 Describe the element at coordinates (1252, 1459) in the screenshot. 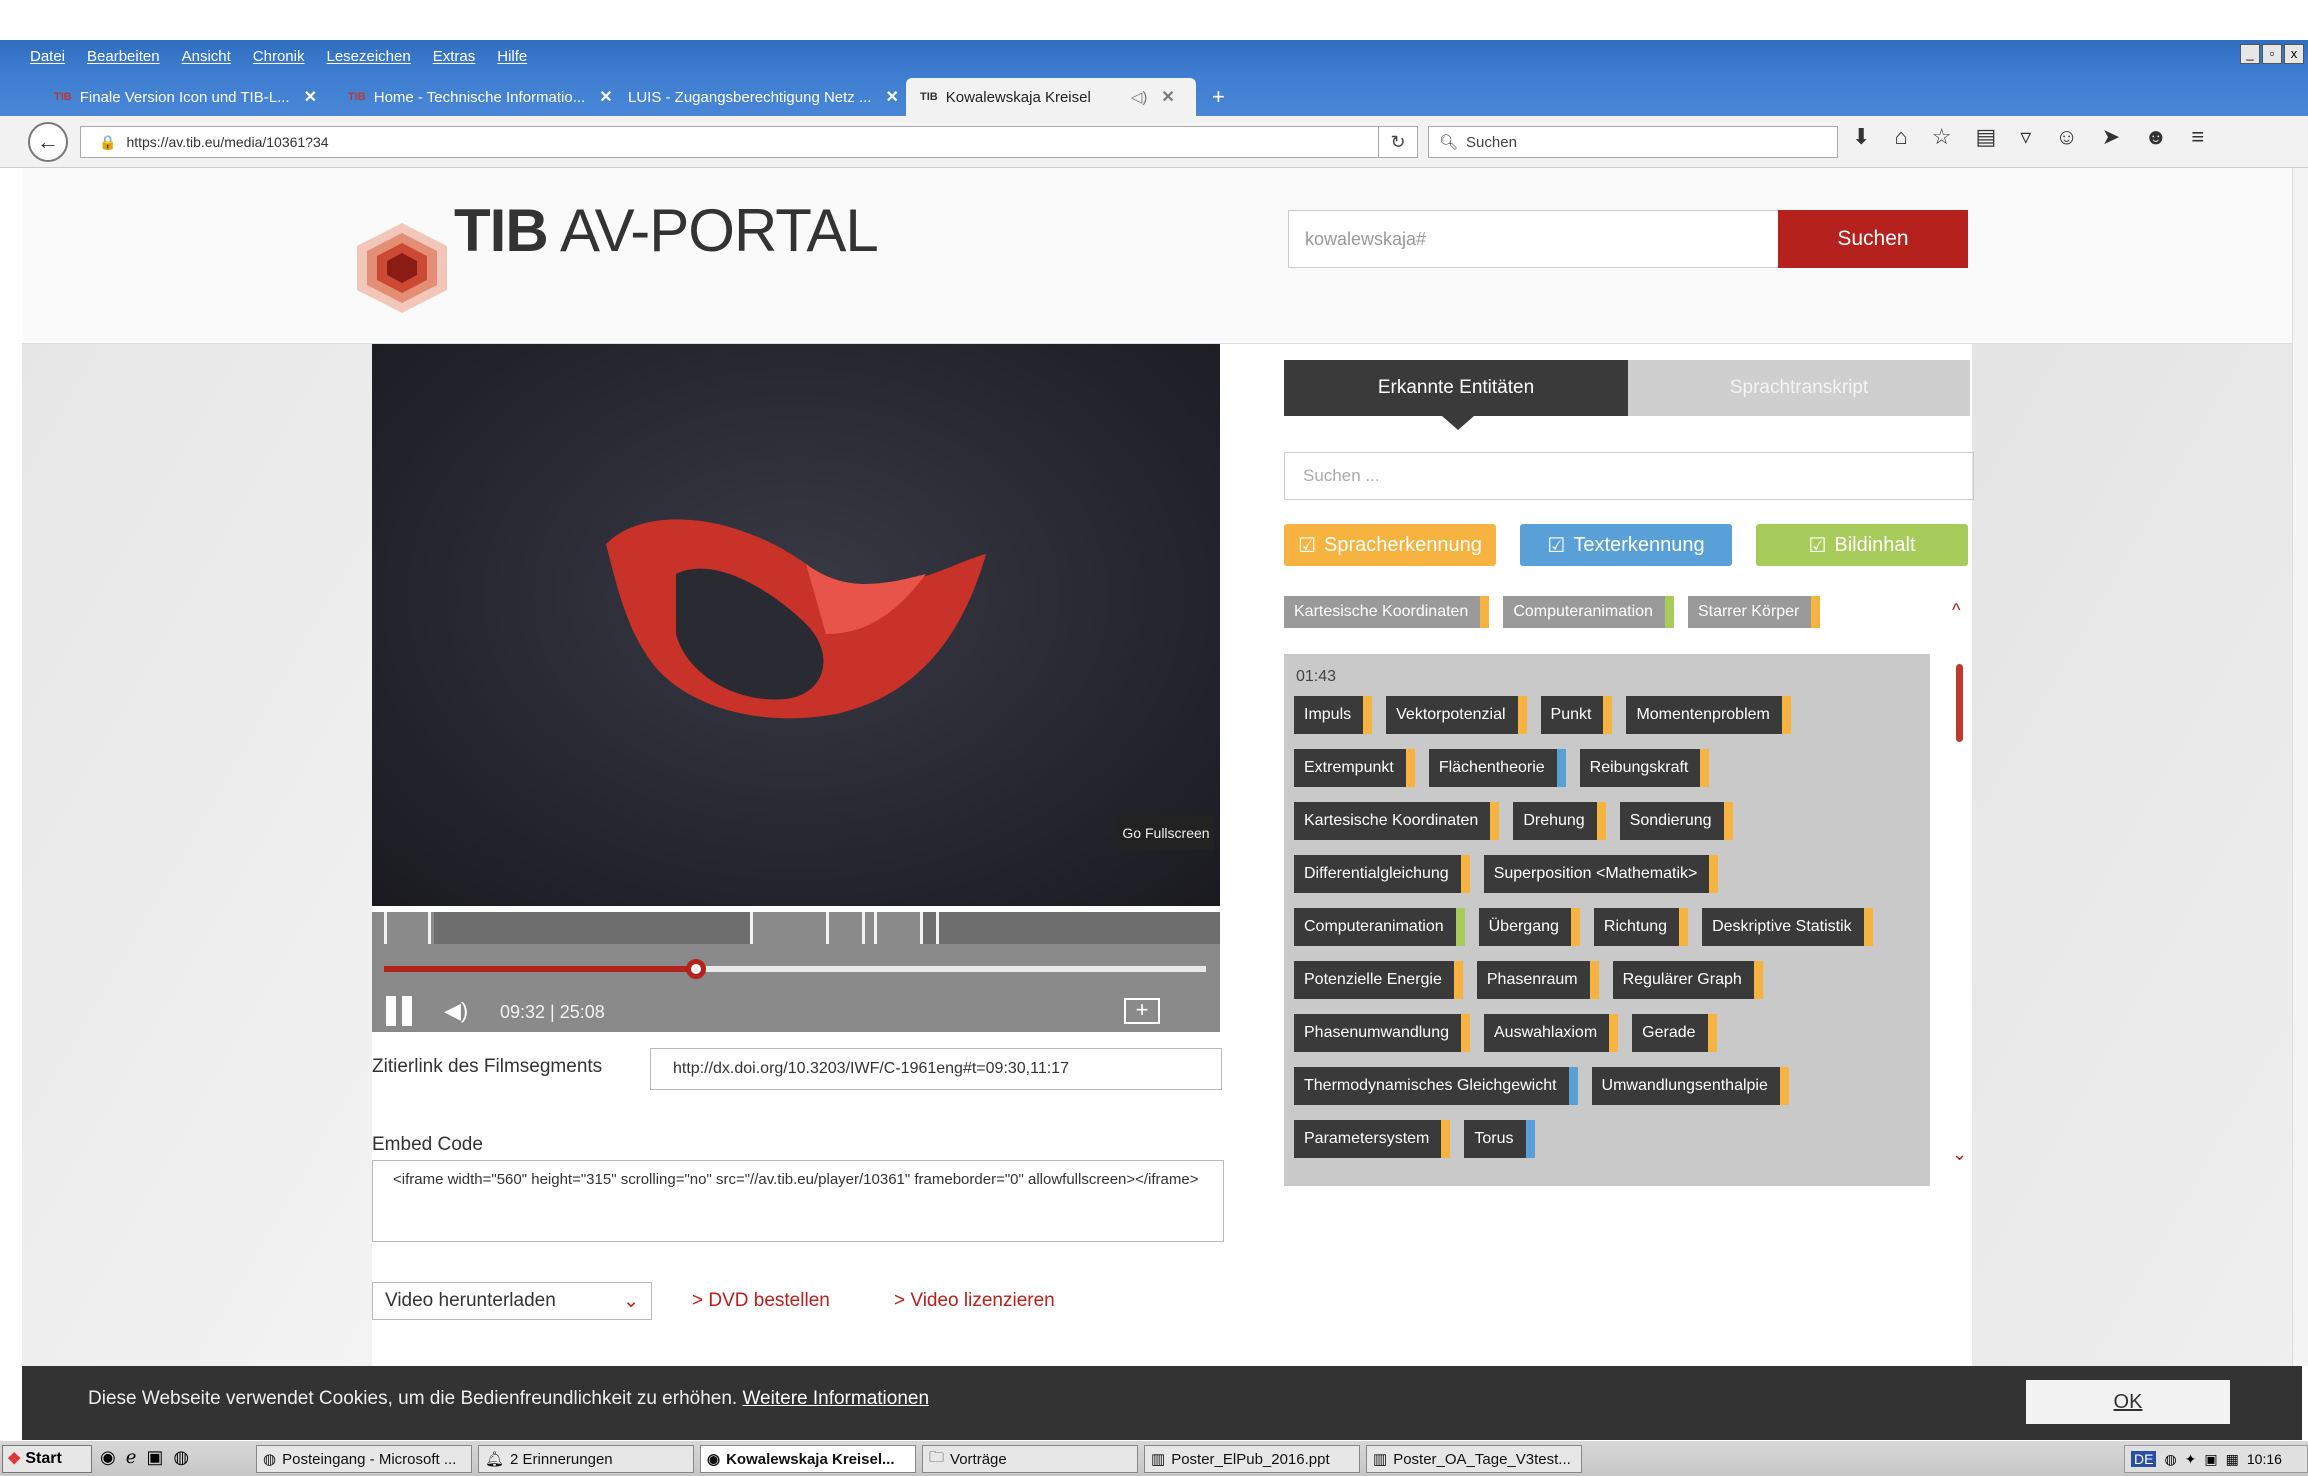

I see `task-poster-elpub: ▥ Poster_ElPub_2016.ppt` at that location.